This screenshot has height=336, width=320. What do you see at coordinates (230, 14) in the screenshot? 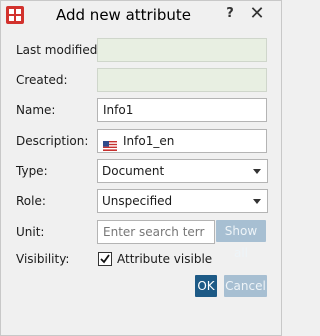
I see `help-button: ?` at bounding box center [230, 14].